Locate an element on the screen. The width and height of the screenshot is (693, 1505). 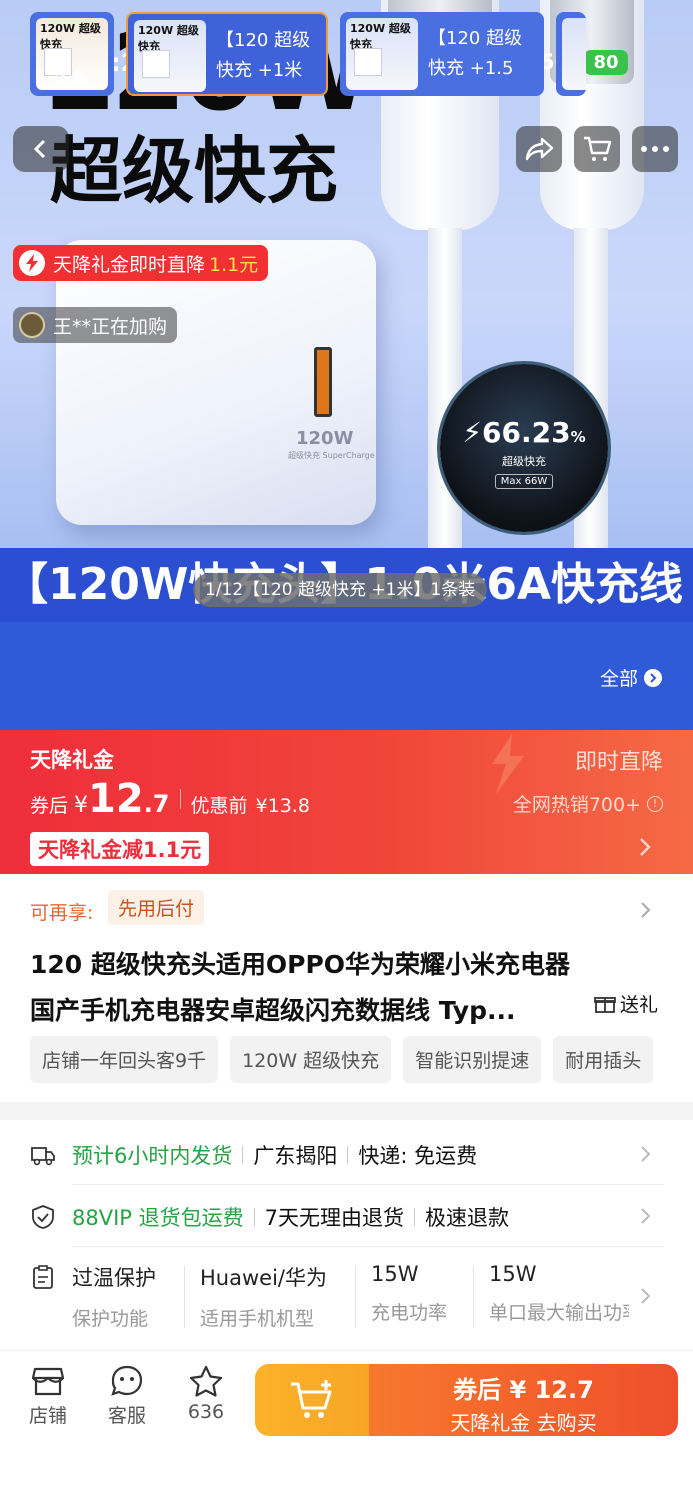
sku-thumb-2: 120W 超级快充 【120 超级快充 +1.5 is located at coordinates (442, 54).